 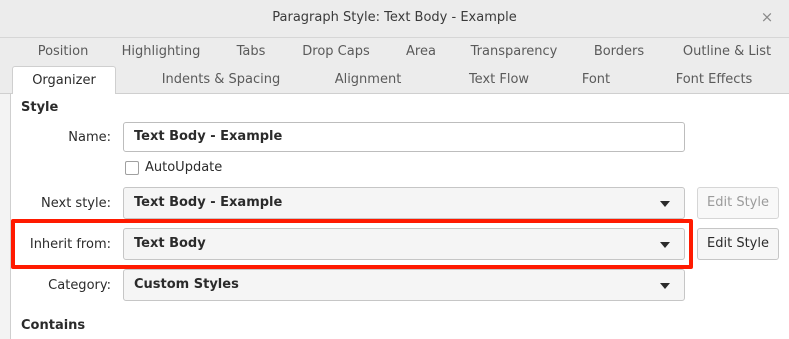 What do you see at coordinates (767, 17) in the screenshot?
I see `close-icon: ×` at bounding box center [767, 17].